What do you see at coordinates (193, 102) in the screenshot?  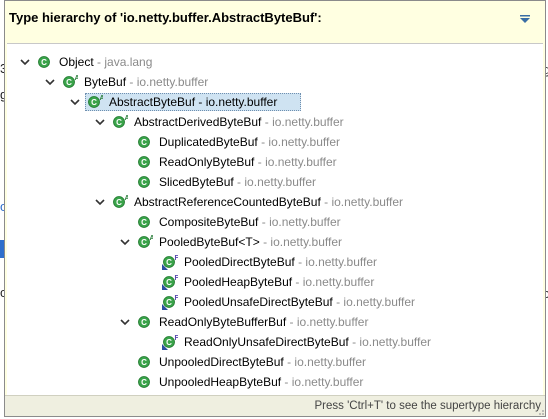 I see `tree-node-label: AbstractByteBuf - io.netty.buffer` at bounding box center [193, 102].